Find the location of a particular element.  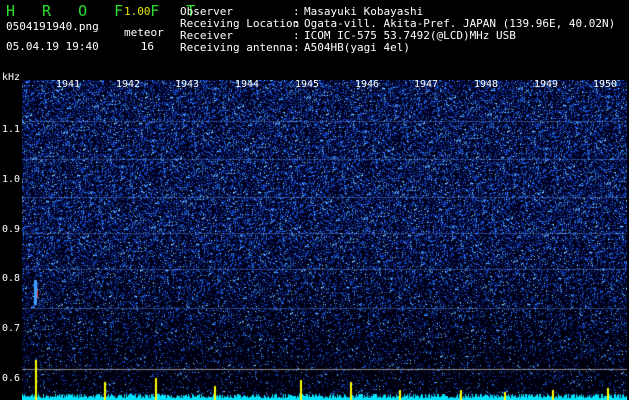

y-tick-label: 0.6 is located at coordinates (11, 378).